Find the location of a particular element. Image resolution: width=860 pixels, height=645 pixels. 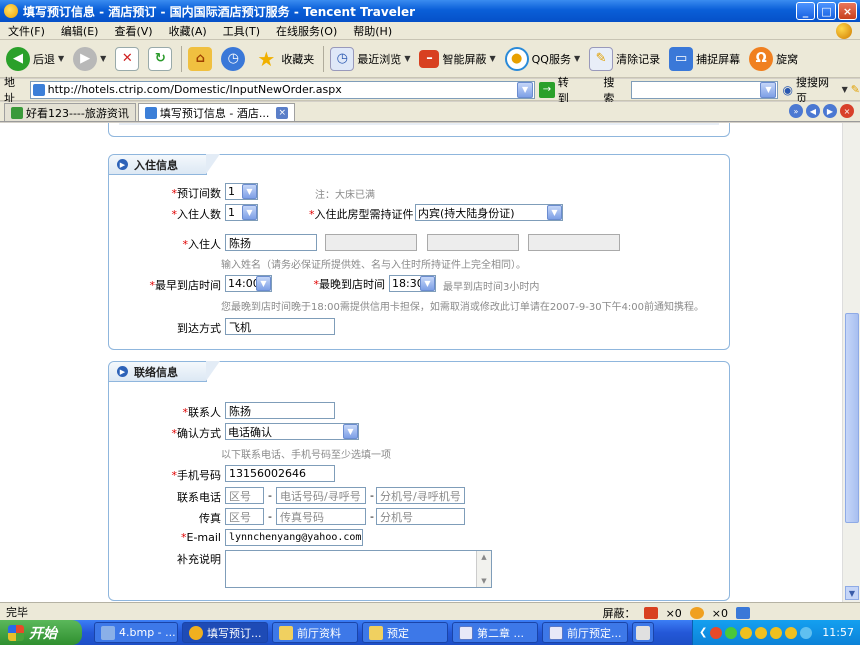

menu-view: 查看(V) is located at coordinates (133, 31).